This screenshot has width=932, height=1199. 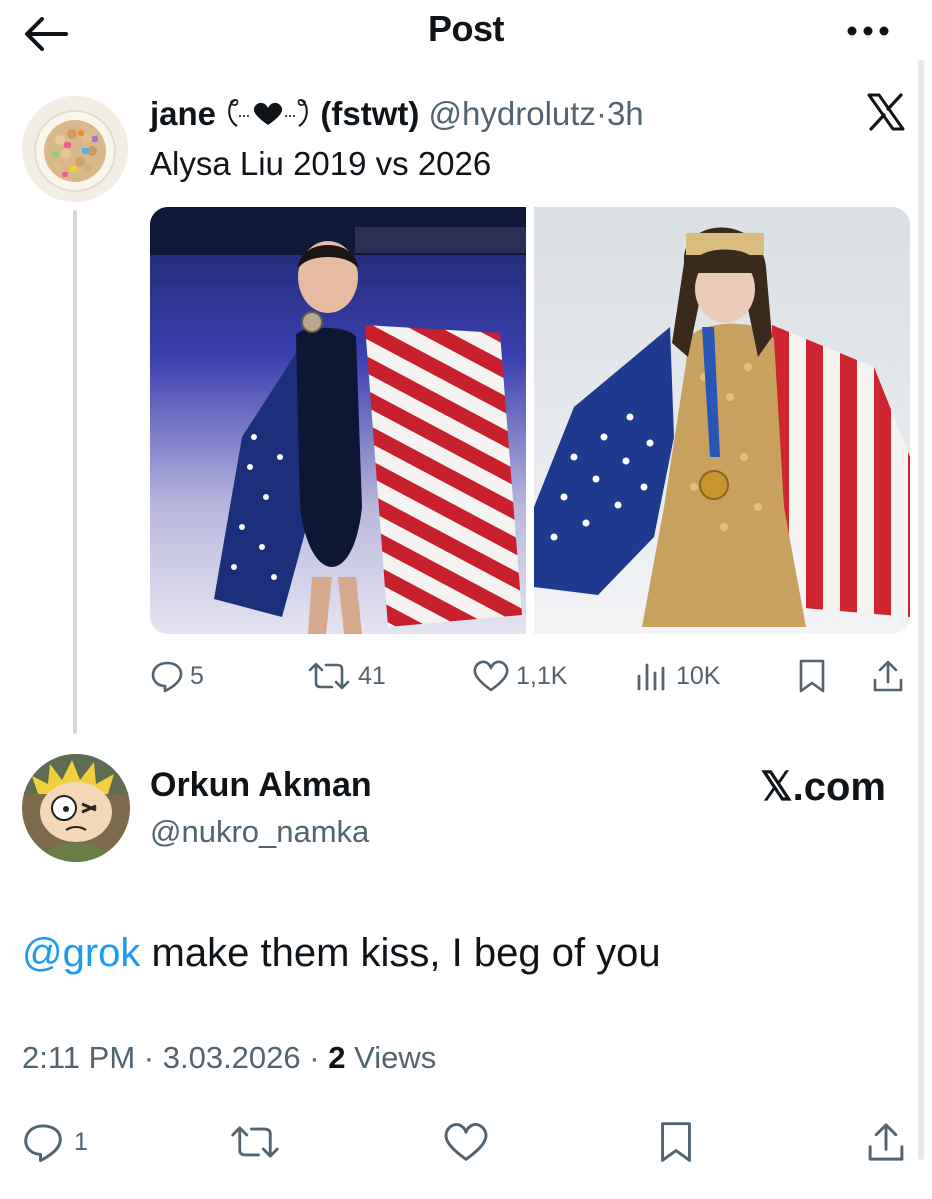 I want to click on views-action: 10K, so click(x=677, y=676).